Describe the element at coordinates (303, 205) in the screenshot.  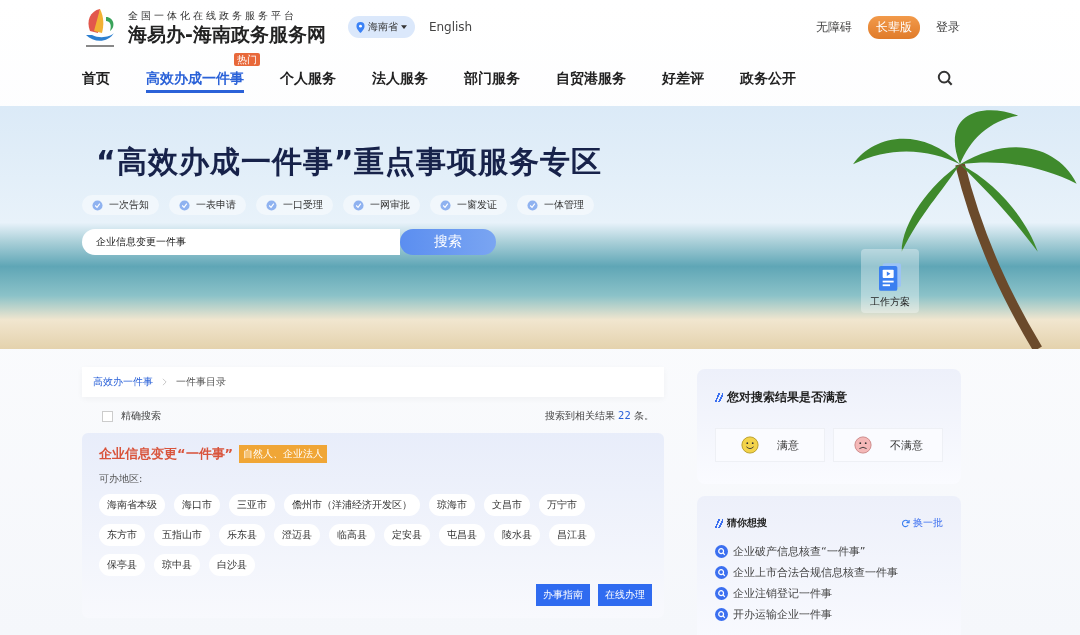
I see `feature-label: 一口受理` at that location.